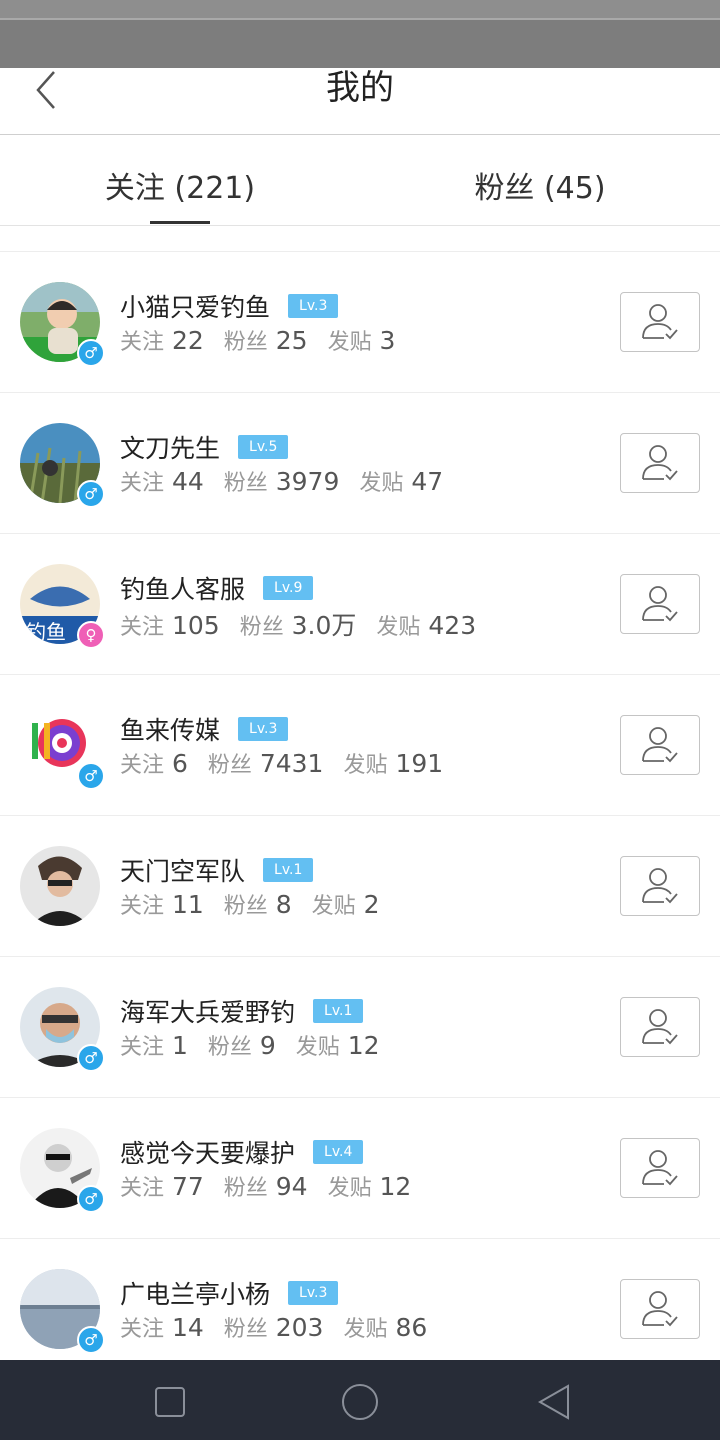 This screenshot has width=720, height=1440. Describe the element at coordinates (282, 481) in the screenshot. I see `user-stats: 关注 44 粉丝 3979 发贴 47` at that location.